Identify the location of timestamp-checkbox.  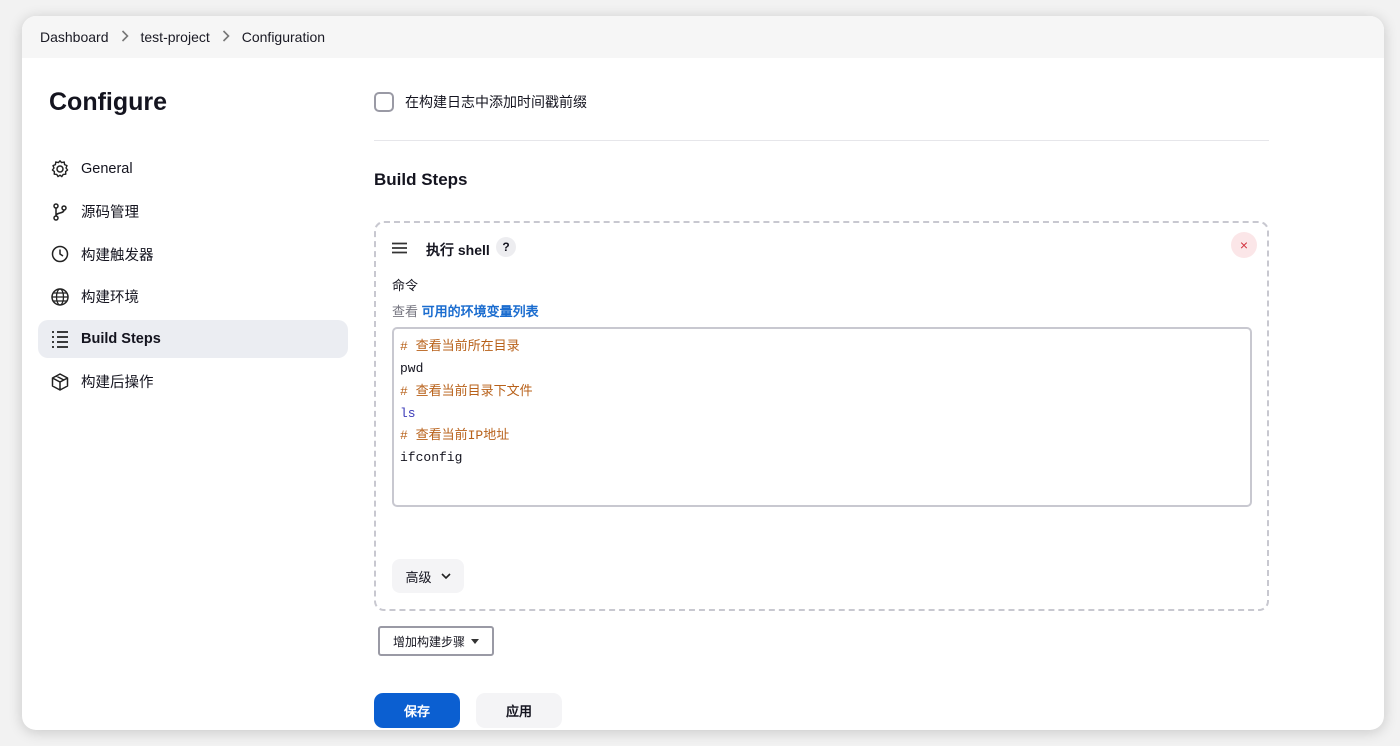
(384, 102).